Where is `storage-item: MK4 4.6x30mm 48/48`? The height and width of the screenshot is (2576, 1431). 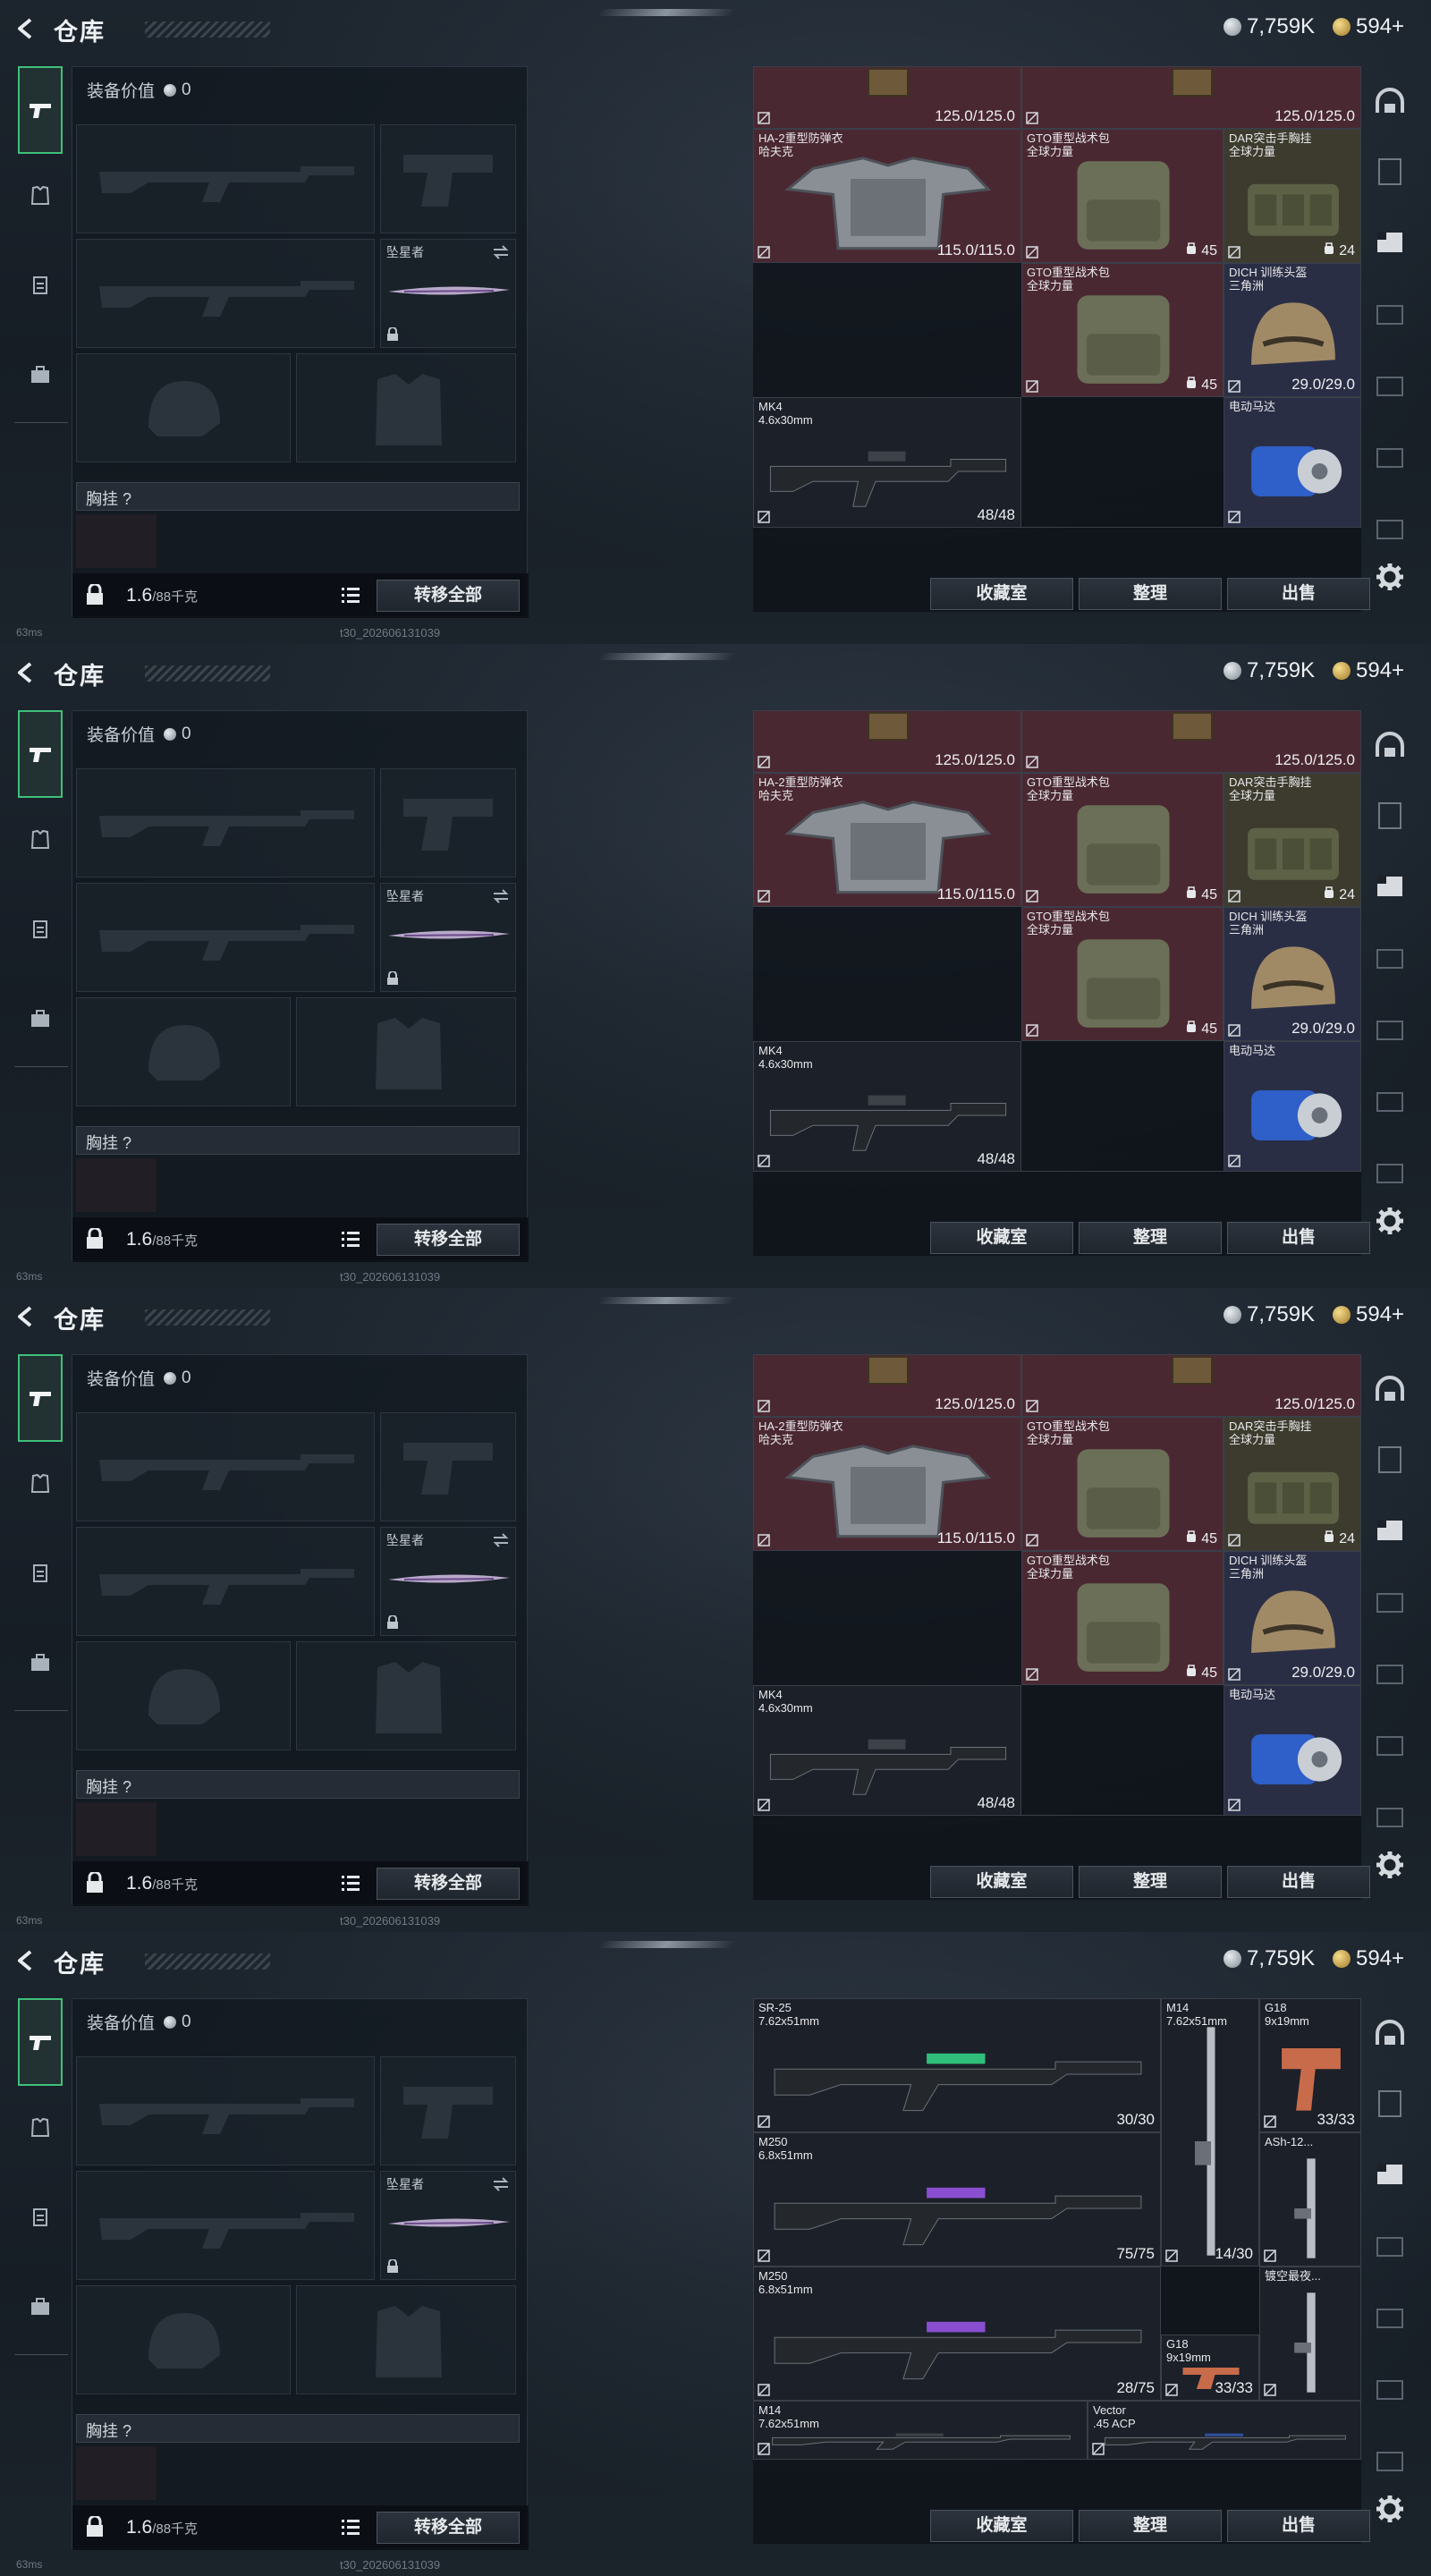
storage-item: MK4 4.6x30mm 48/48 is located at coordinates (887, 462).